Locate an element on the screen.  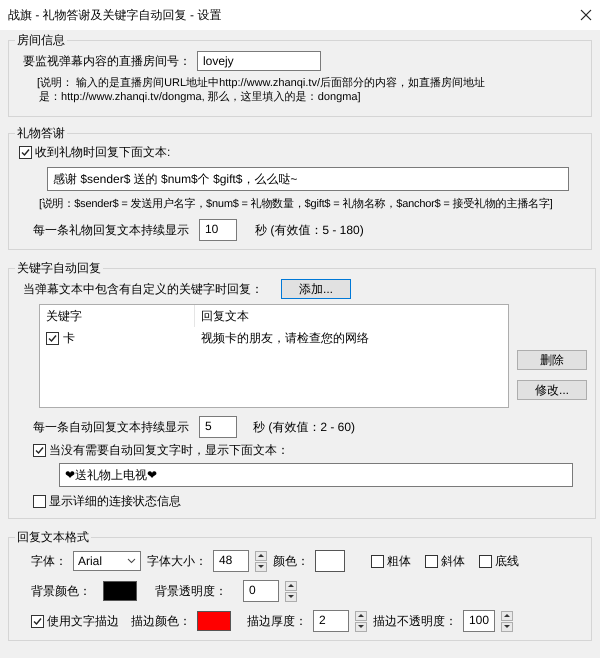
reply-cell: 视频卡的朋友，请检查您的网络 is located at coordinates (285, 337).